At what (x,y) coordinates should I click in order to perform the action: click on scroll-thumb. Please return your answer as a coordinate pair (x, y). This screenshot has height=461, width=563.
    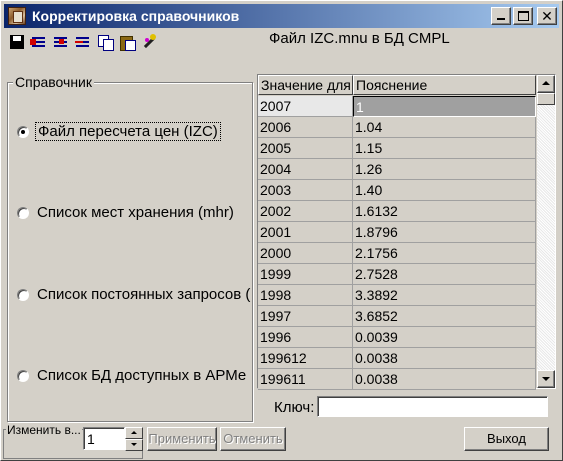
    Looking at the image, I should click on (546, 99).